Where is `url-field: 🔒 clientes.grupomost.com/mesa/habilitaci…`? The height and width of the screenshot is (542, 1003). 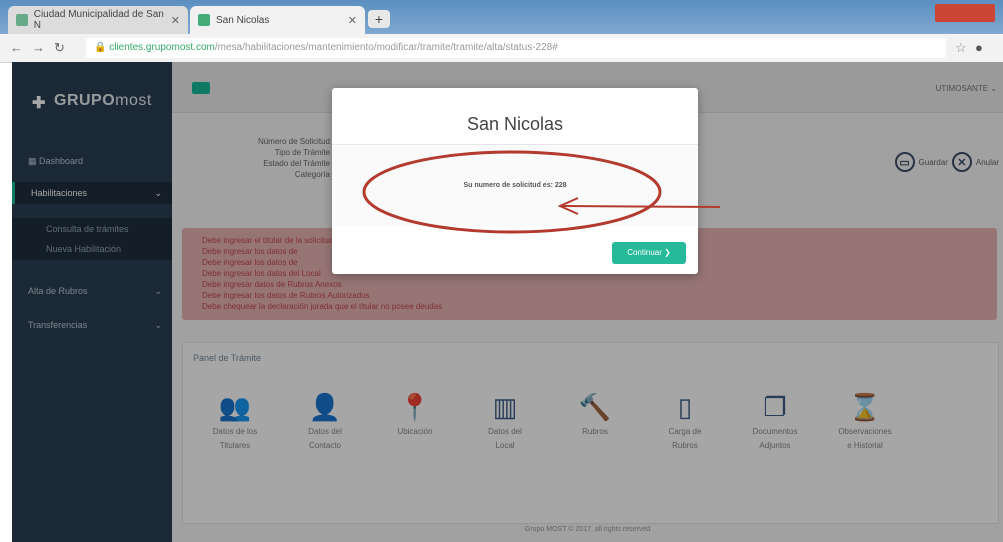
url-field: 🔒 clientes.grupomost.com/mesa/habilitaci… is located at coordinates (516, 48).